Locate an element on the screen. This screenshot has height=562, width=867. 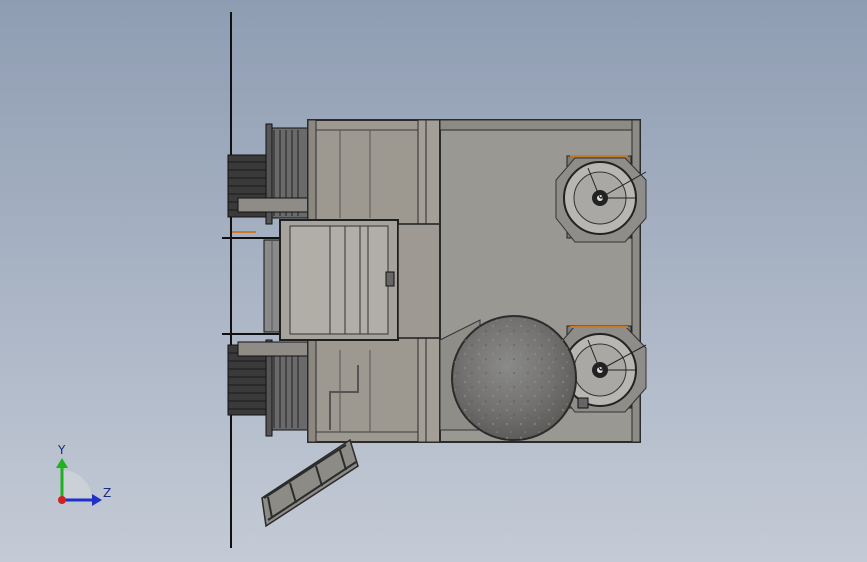
z-axis-label: Z is located at coordinates (107, 493).